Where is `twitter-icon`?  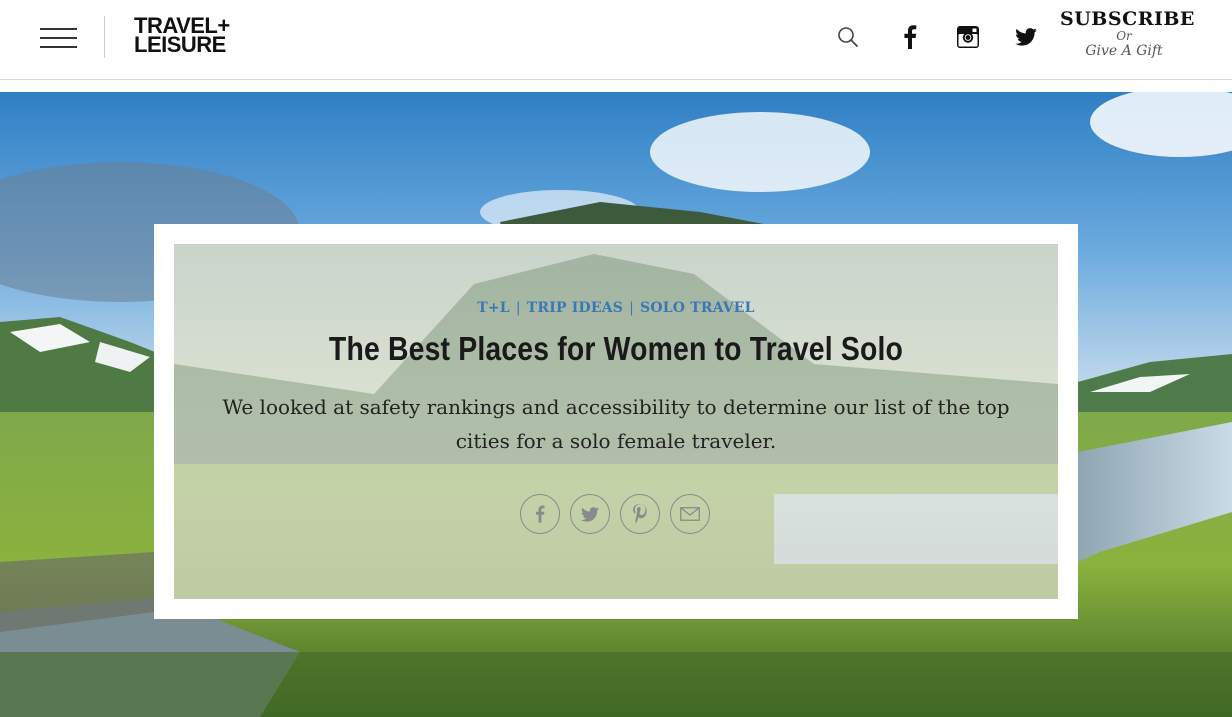
twitter-icon is located at coordinates (1026, 37).